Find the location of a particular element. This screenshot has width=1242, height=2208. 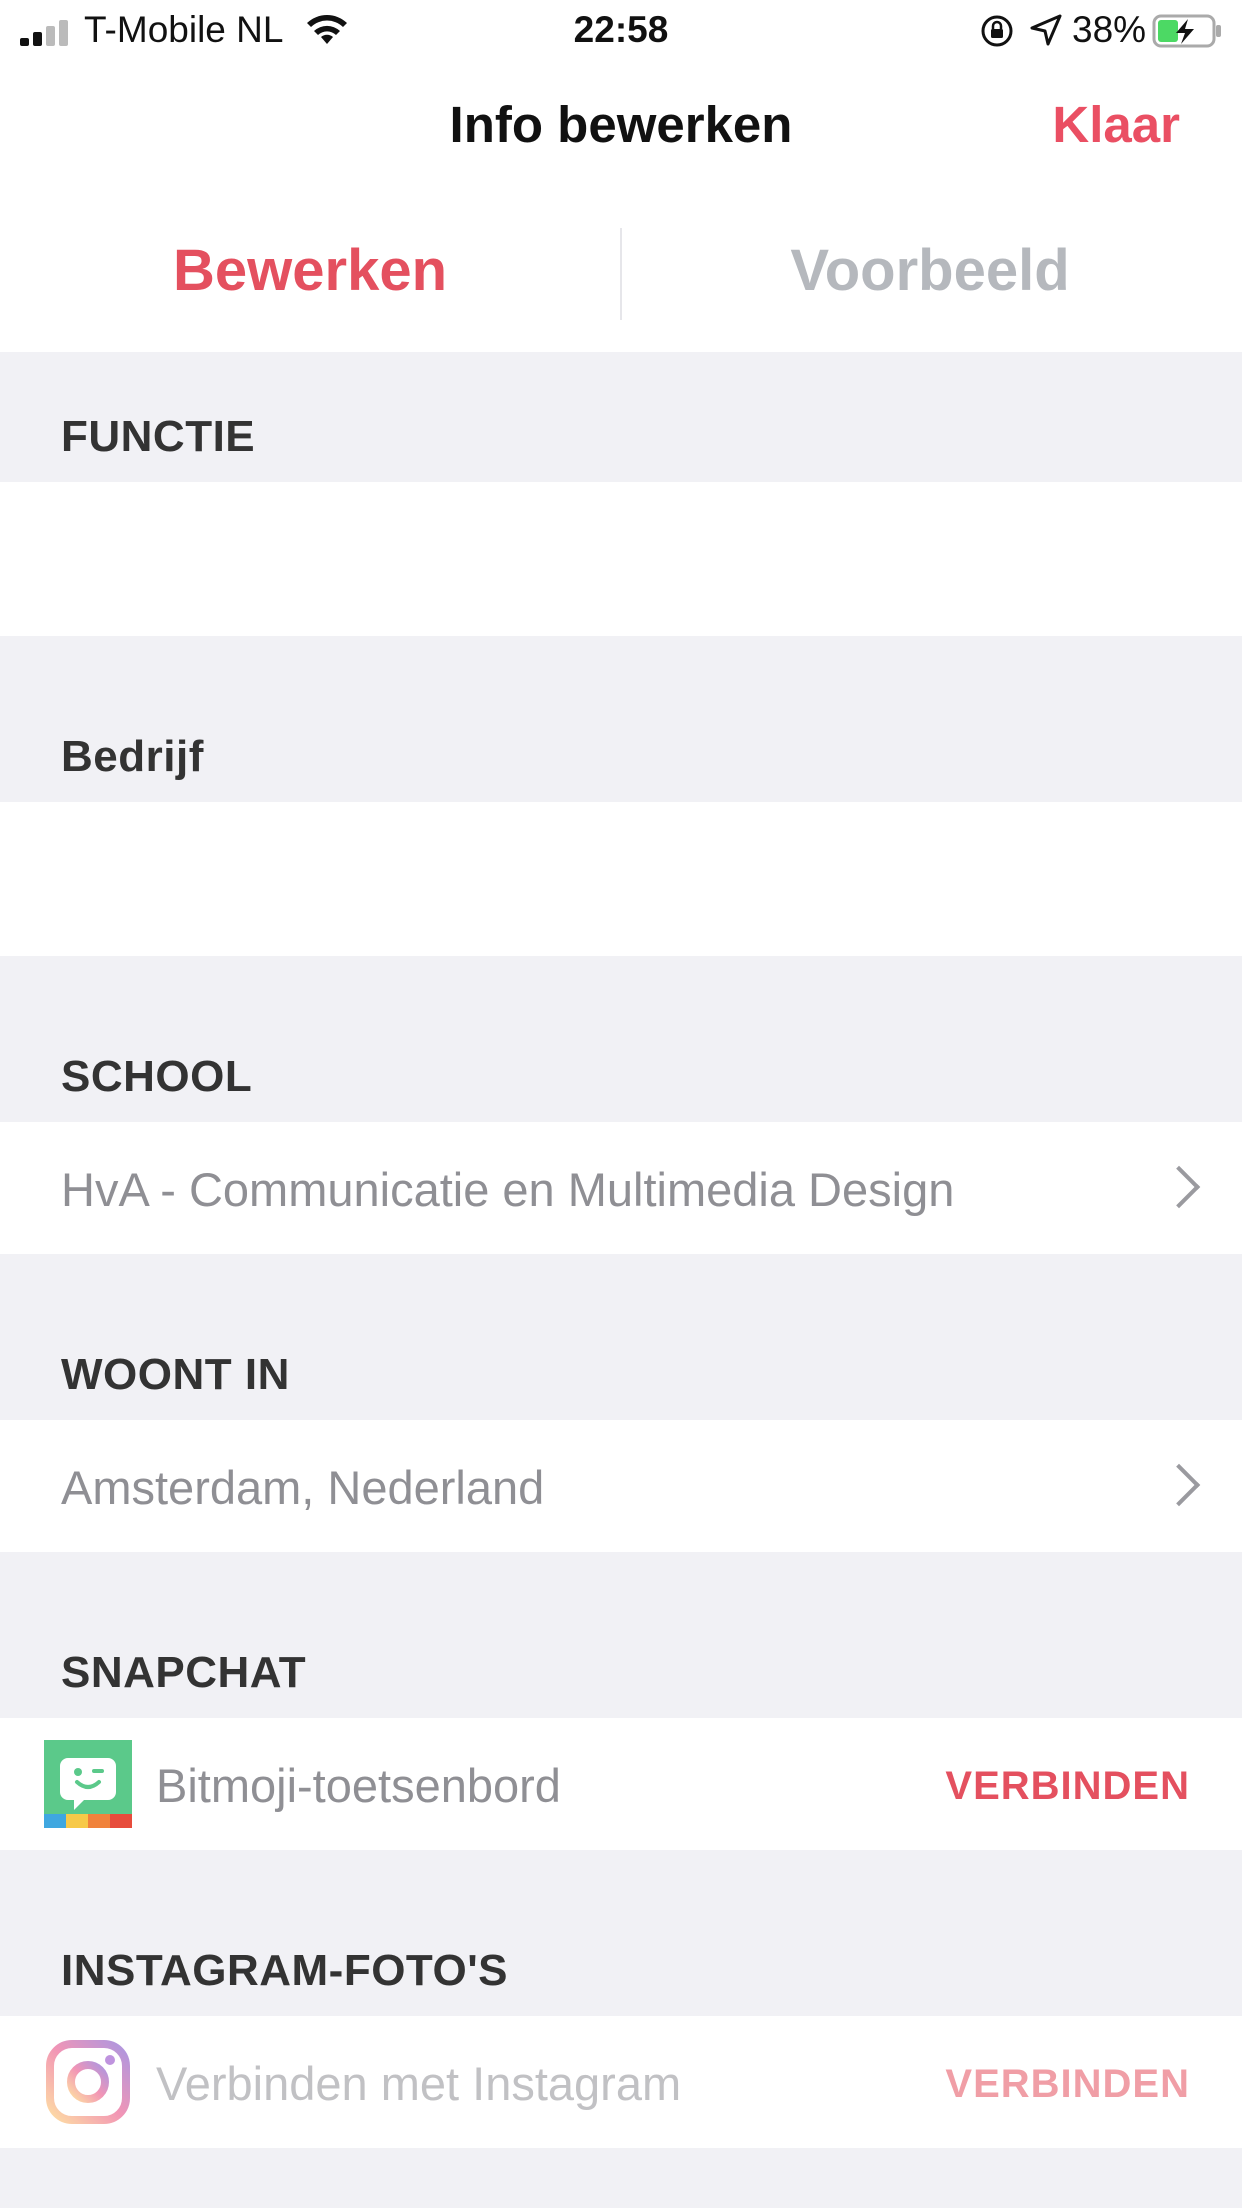

instagram-icon is located at coordinates (88, 2082).